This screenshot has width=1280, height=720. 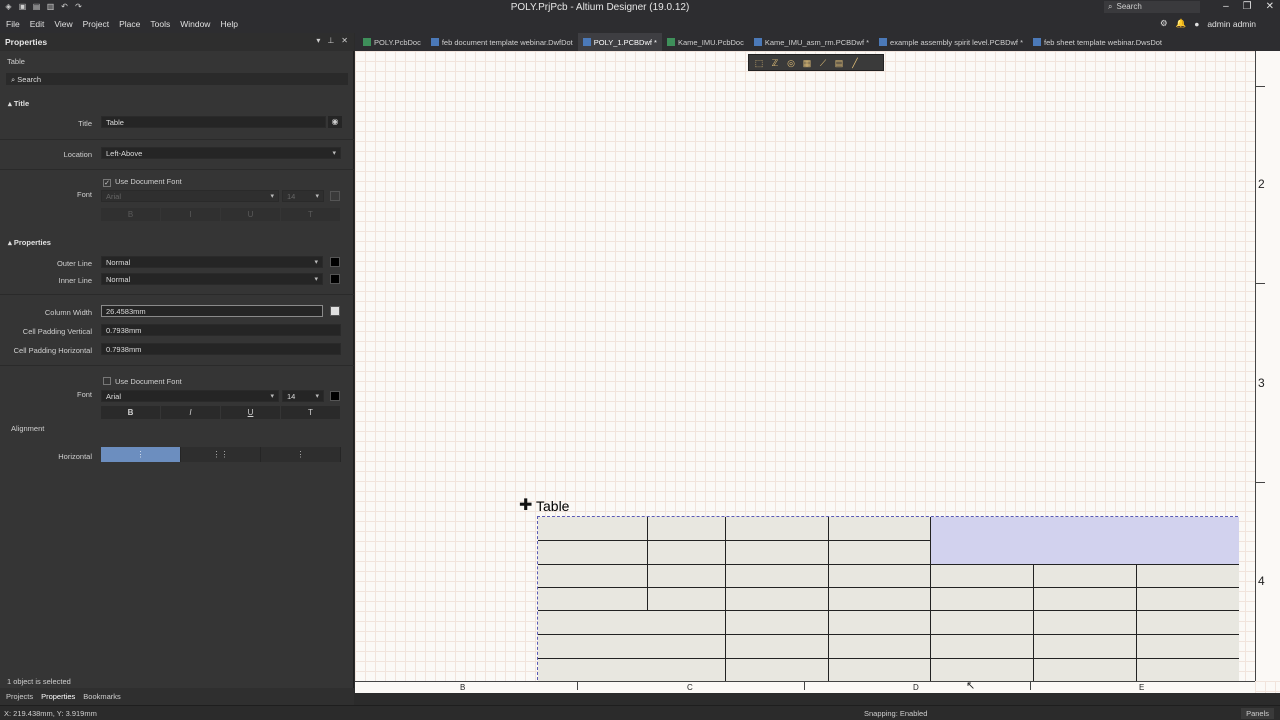 What do you see at coordinates (807, 63) in the screenshot?
I see `place-table-icon: ▦` at bounding box center [807, 63].